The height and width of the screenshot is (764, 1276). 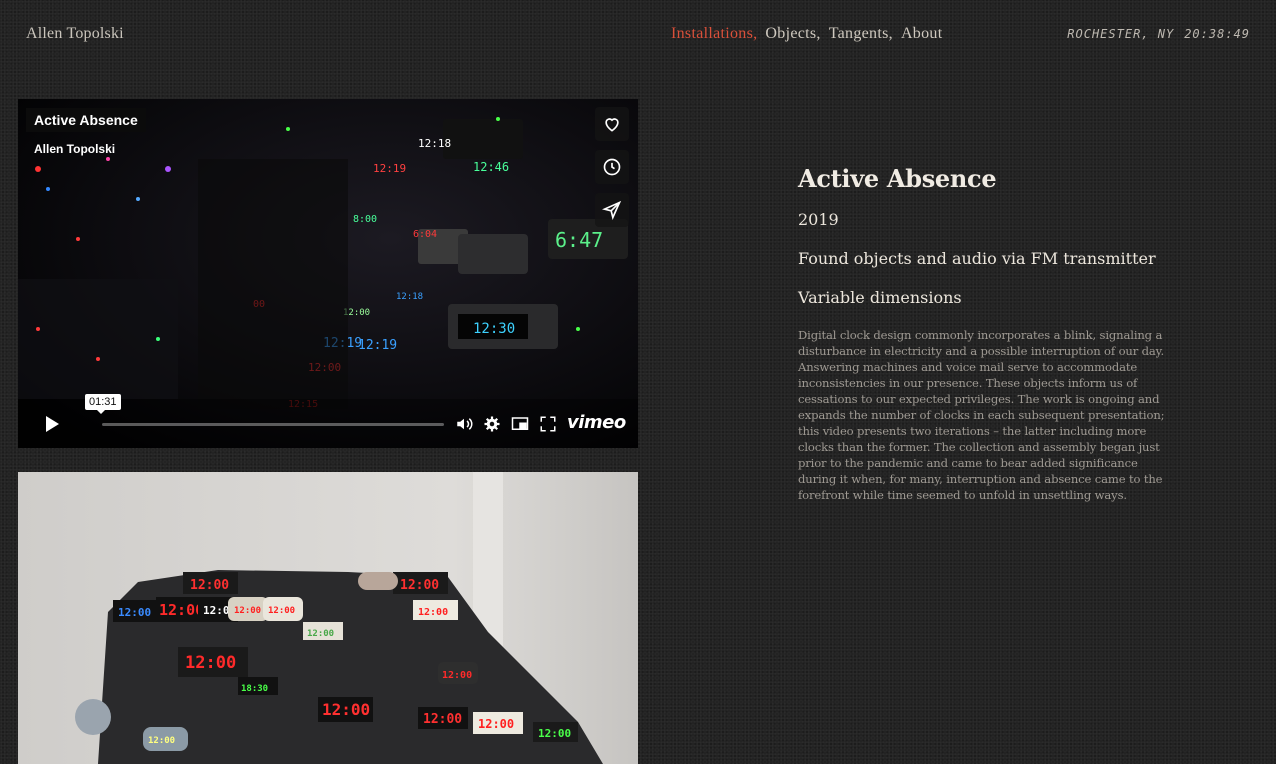 I want to click on volume-icon, so click(x=465, y=424).